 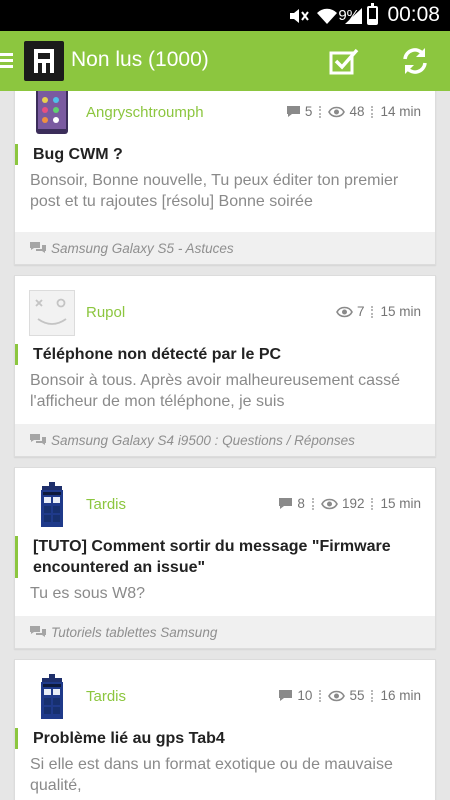 I want to click on wifi-icon, so click(x=327, y=16).